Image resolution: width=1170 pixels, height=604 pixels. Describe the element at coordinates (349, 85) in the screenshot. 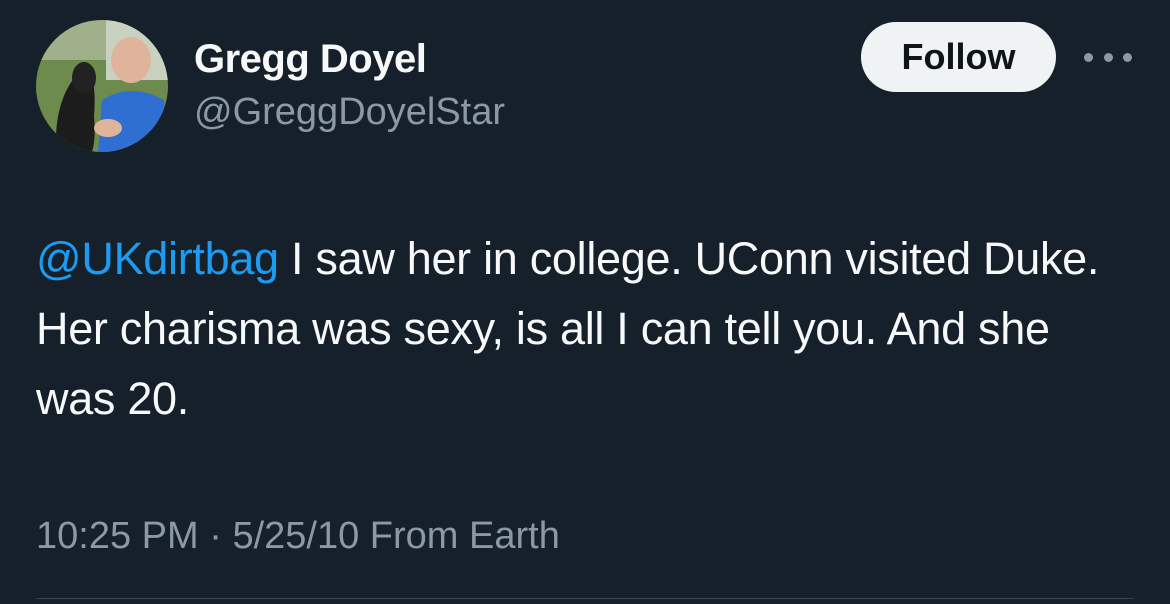

I see `author-info: Gregg Doyel @GreggDoyelStar` at that location.